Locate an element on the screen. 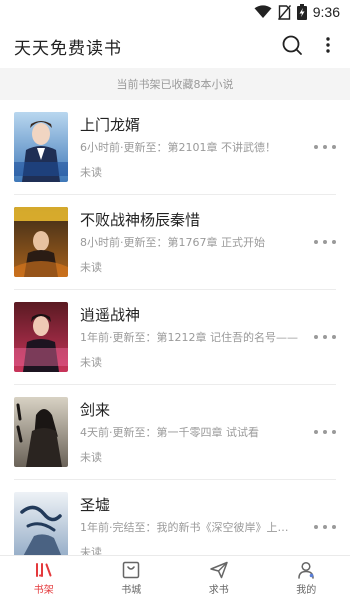 This screenshot has height=600, width=350. book-update-info: 6小时前·更新至：第2101章 不讲武德！ is located at coordinates (178, 147).